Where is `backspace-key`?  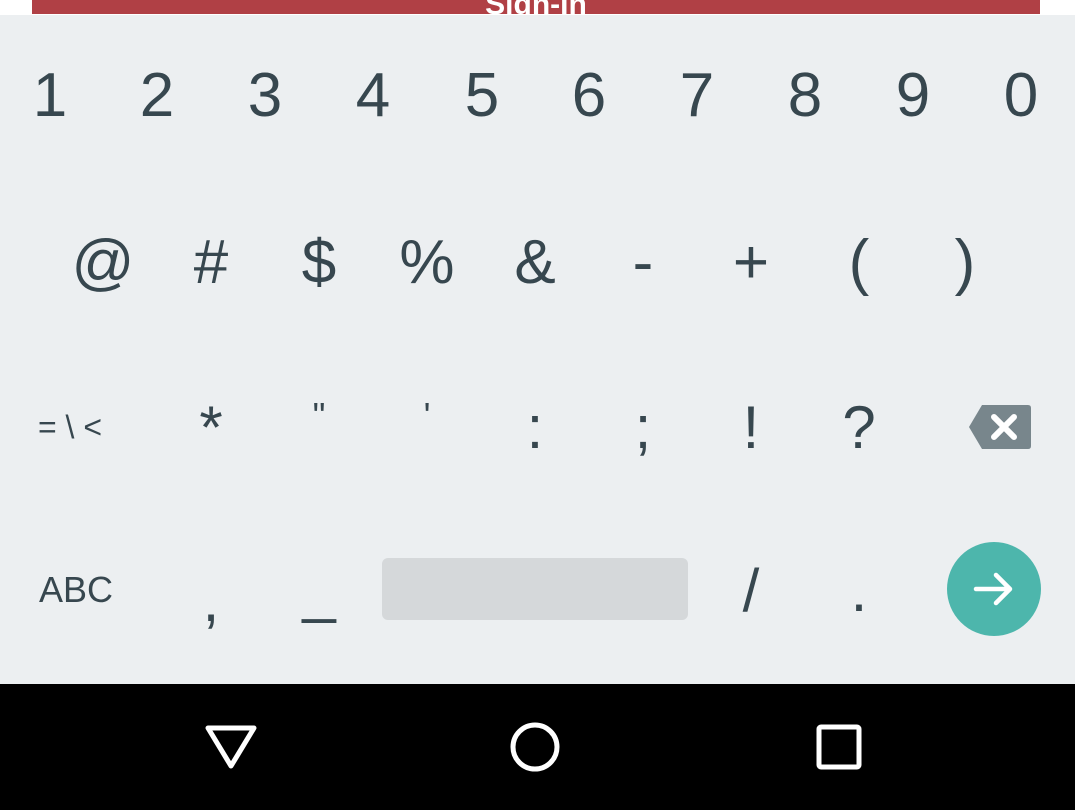
backspace-key is located at coordinates (1000, 427).